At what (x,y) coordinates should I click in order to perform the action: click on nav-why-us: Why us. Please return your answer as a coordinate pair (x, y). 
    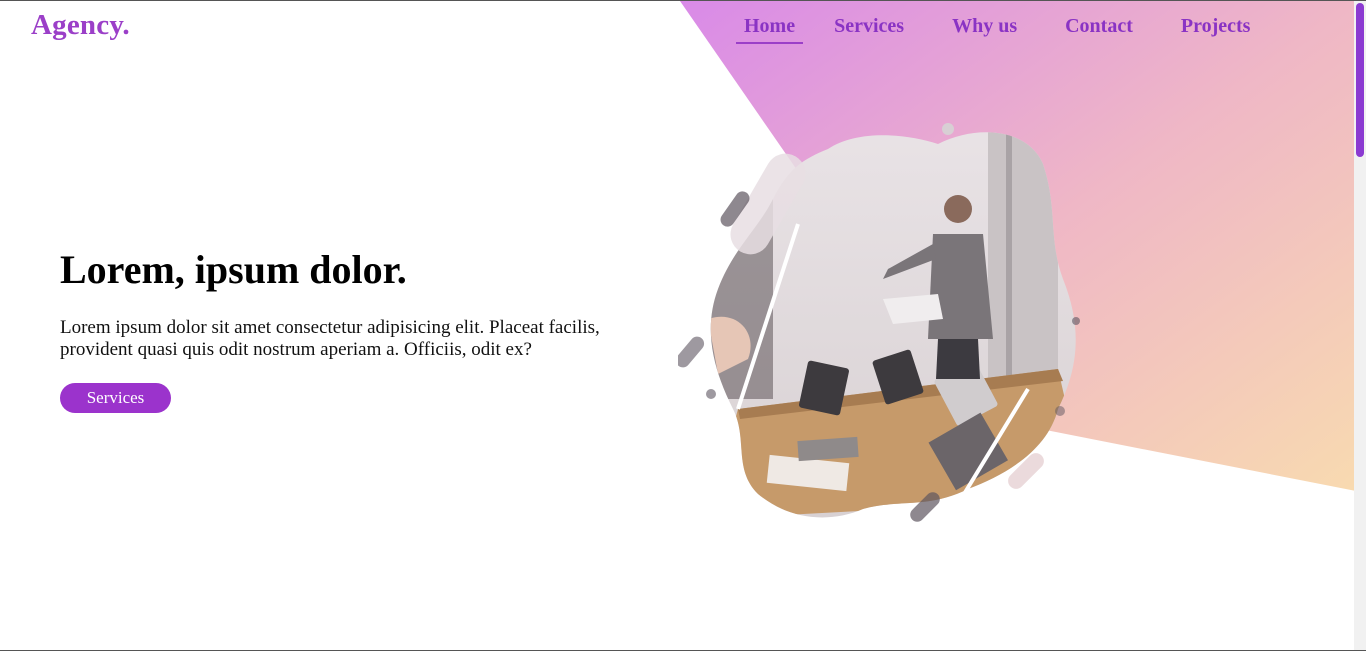
    Looking at the image, I should click on (984, 29).